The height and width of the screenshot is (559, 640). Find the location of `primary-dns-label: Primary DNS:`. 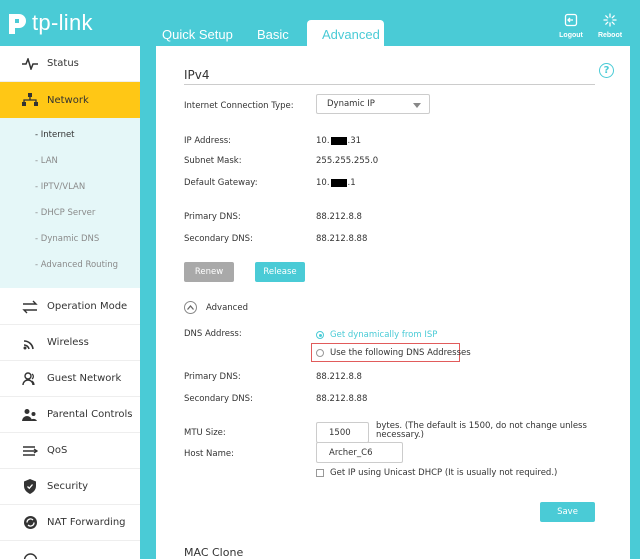

primary-dns-label: Primary DNS: is located at coordinates (212, 217).